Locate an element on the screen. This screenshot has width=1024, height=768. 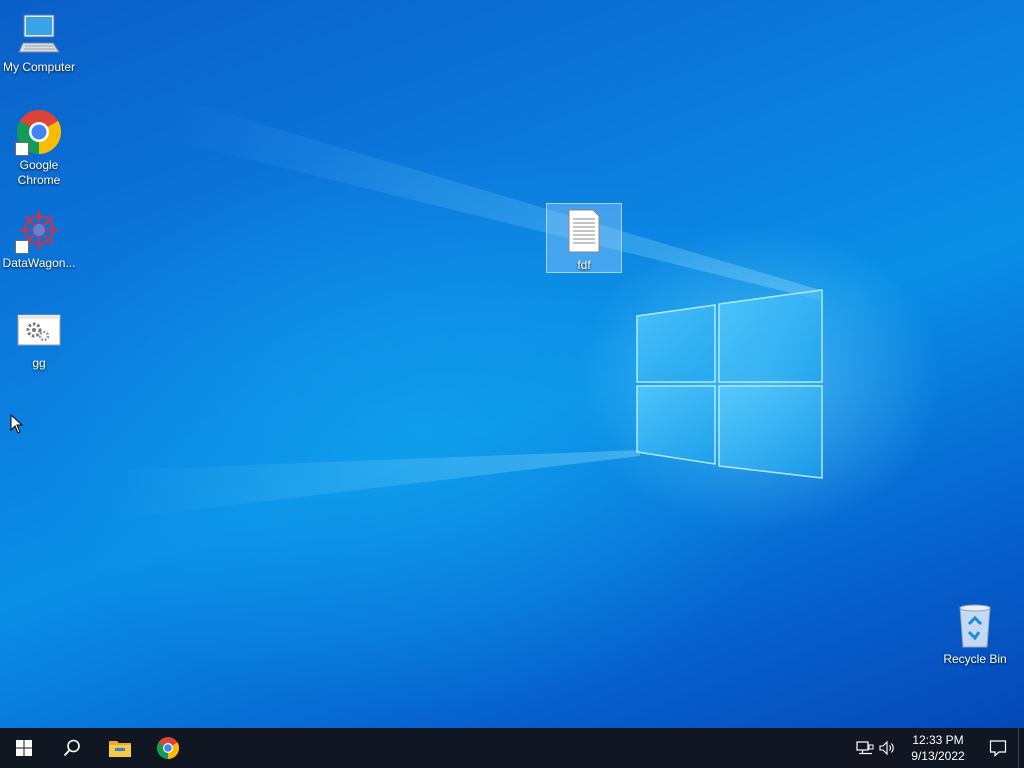
notification-icon is located at coordinates (998, 748).